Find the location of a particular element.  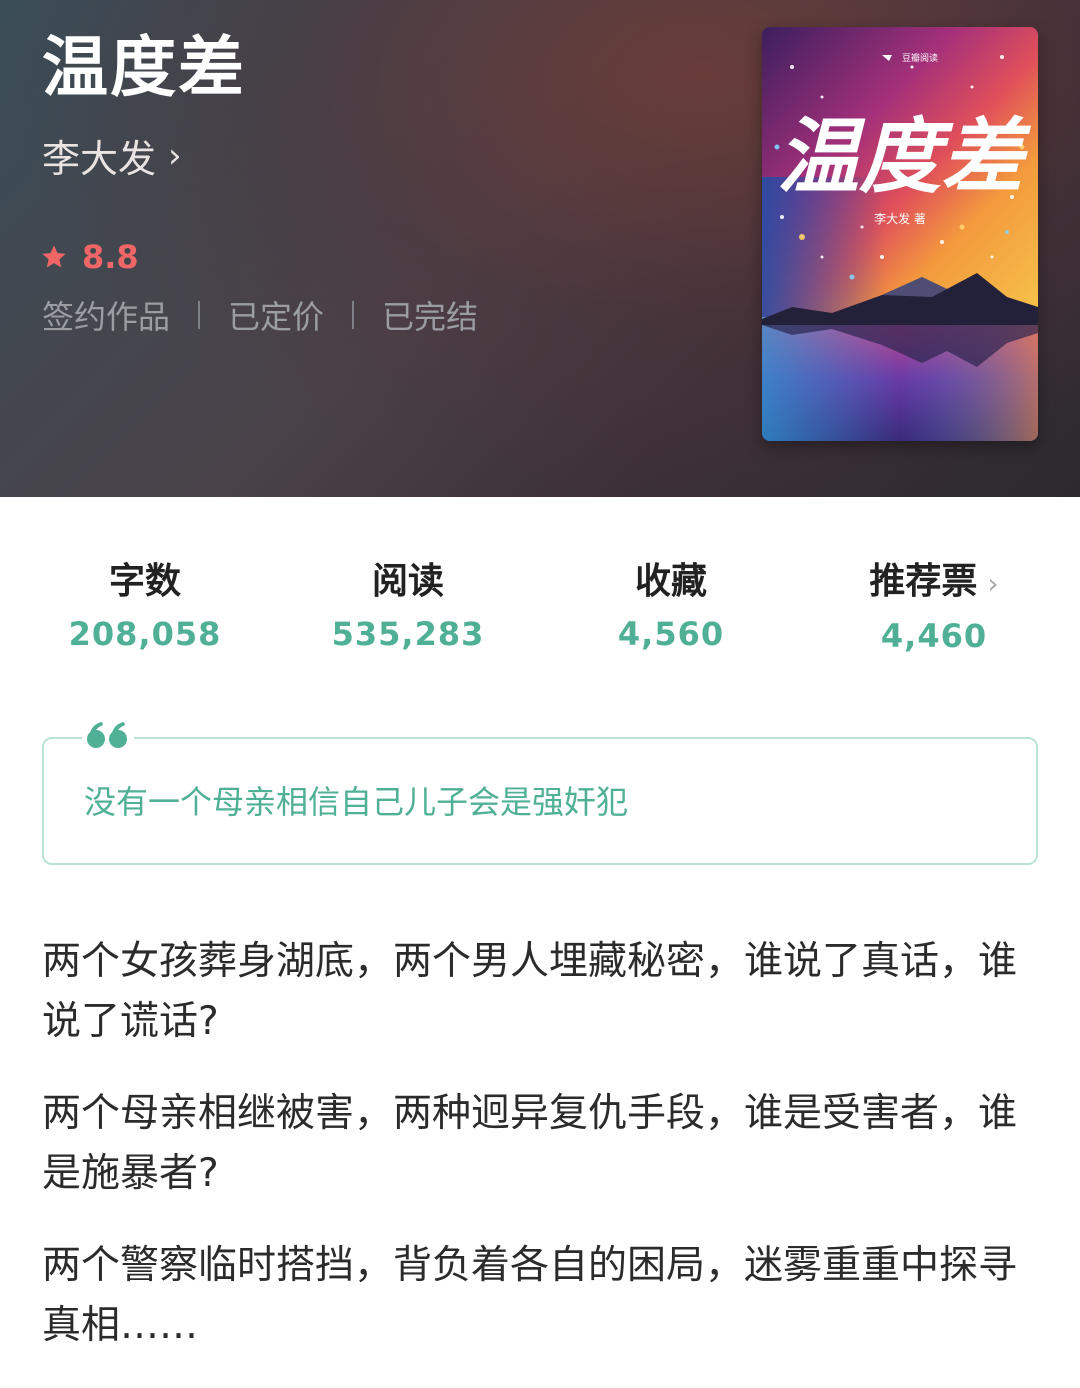

stat-favorites: 收藏 4,560 is located at coordinates (671, 607).